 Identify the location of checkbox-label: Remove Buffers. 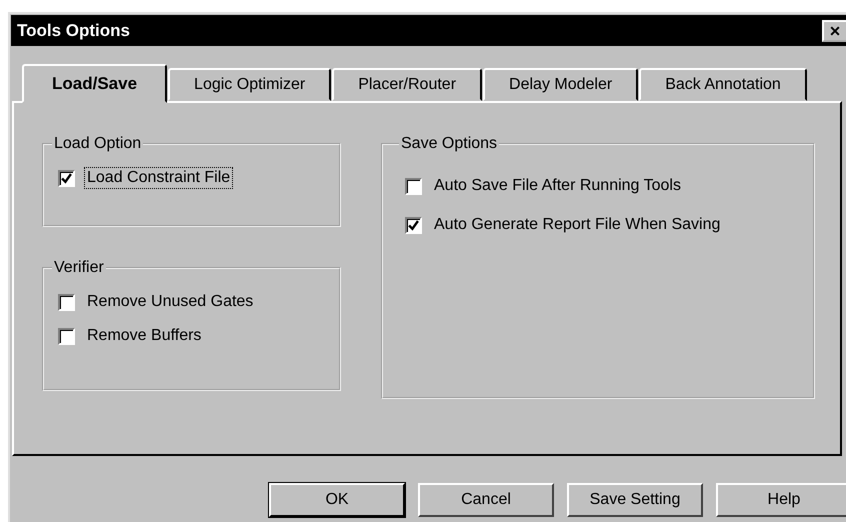
(144, 336).